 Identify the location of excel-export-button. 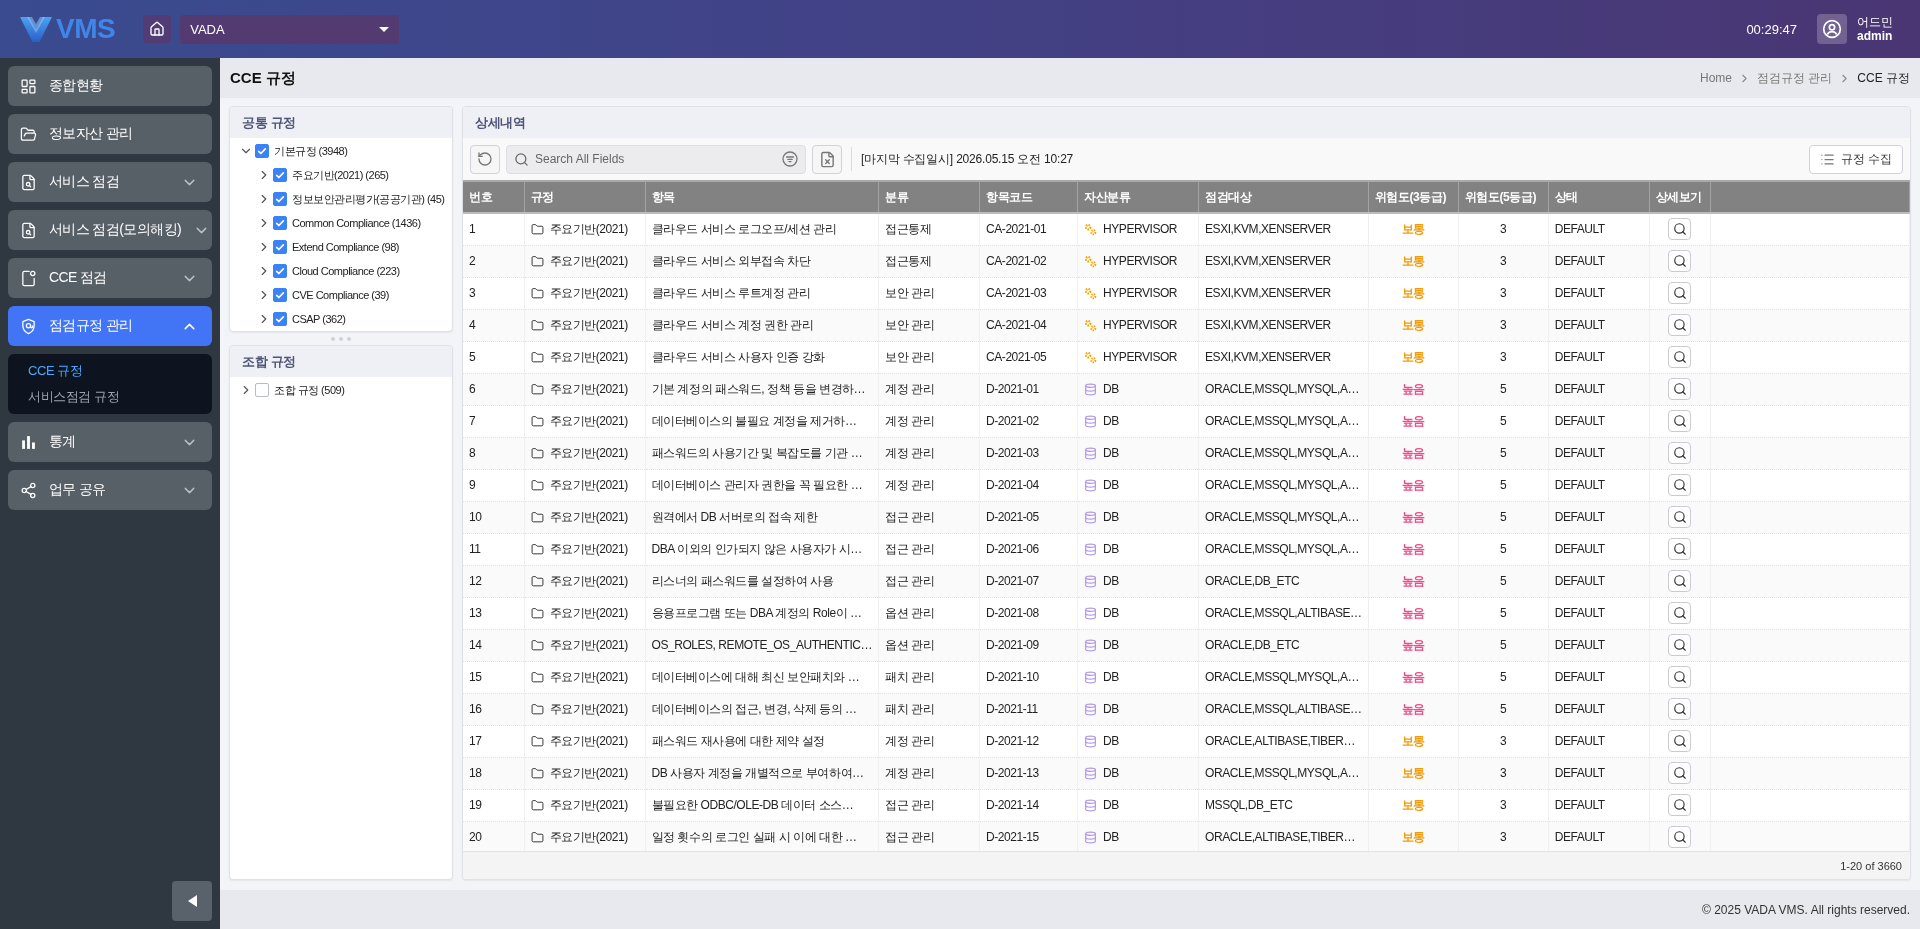
(827, 159).